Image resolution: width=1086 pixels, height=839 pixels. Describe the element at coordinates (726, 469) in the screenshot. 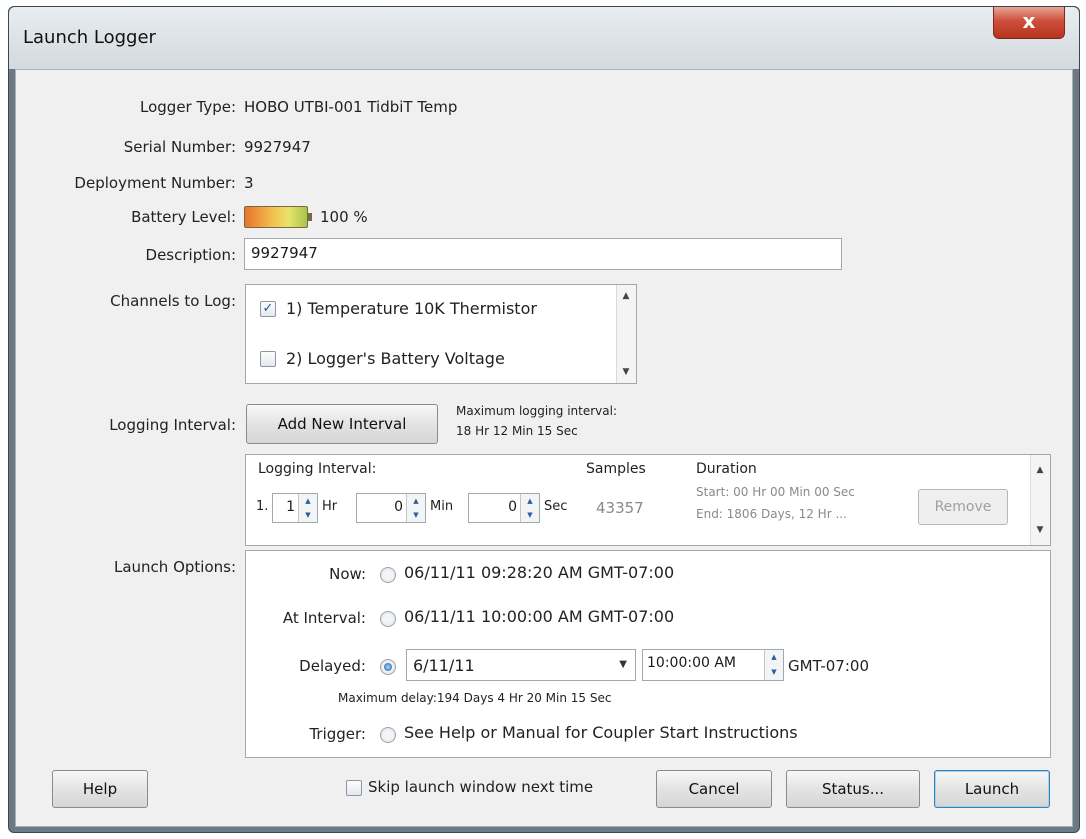

I see `duration-header: Duration` at that location.